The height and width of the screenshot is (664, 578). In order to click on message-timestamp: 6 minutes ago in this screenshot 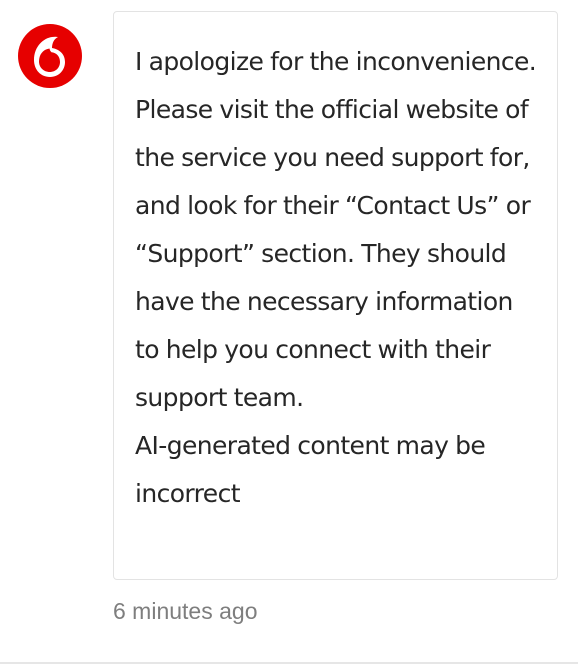, I will do `click(185, 611)`.